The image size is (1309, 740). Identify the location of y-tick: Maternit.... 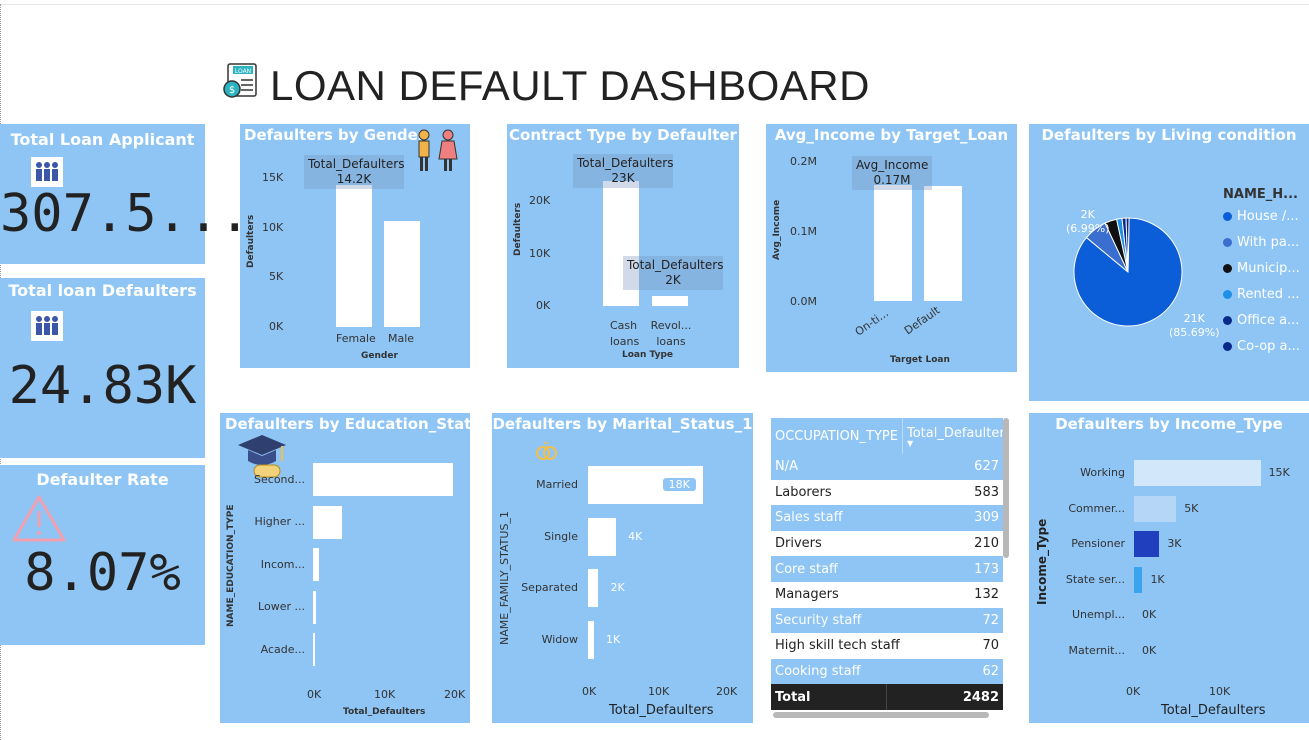
(1096, 650).